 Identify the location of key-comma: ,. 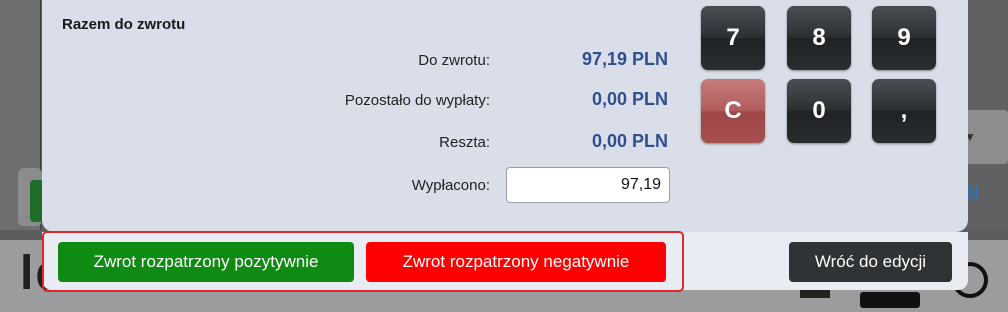
(904, 111).